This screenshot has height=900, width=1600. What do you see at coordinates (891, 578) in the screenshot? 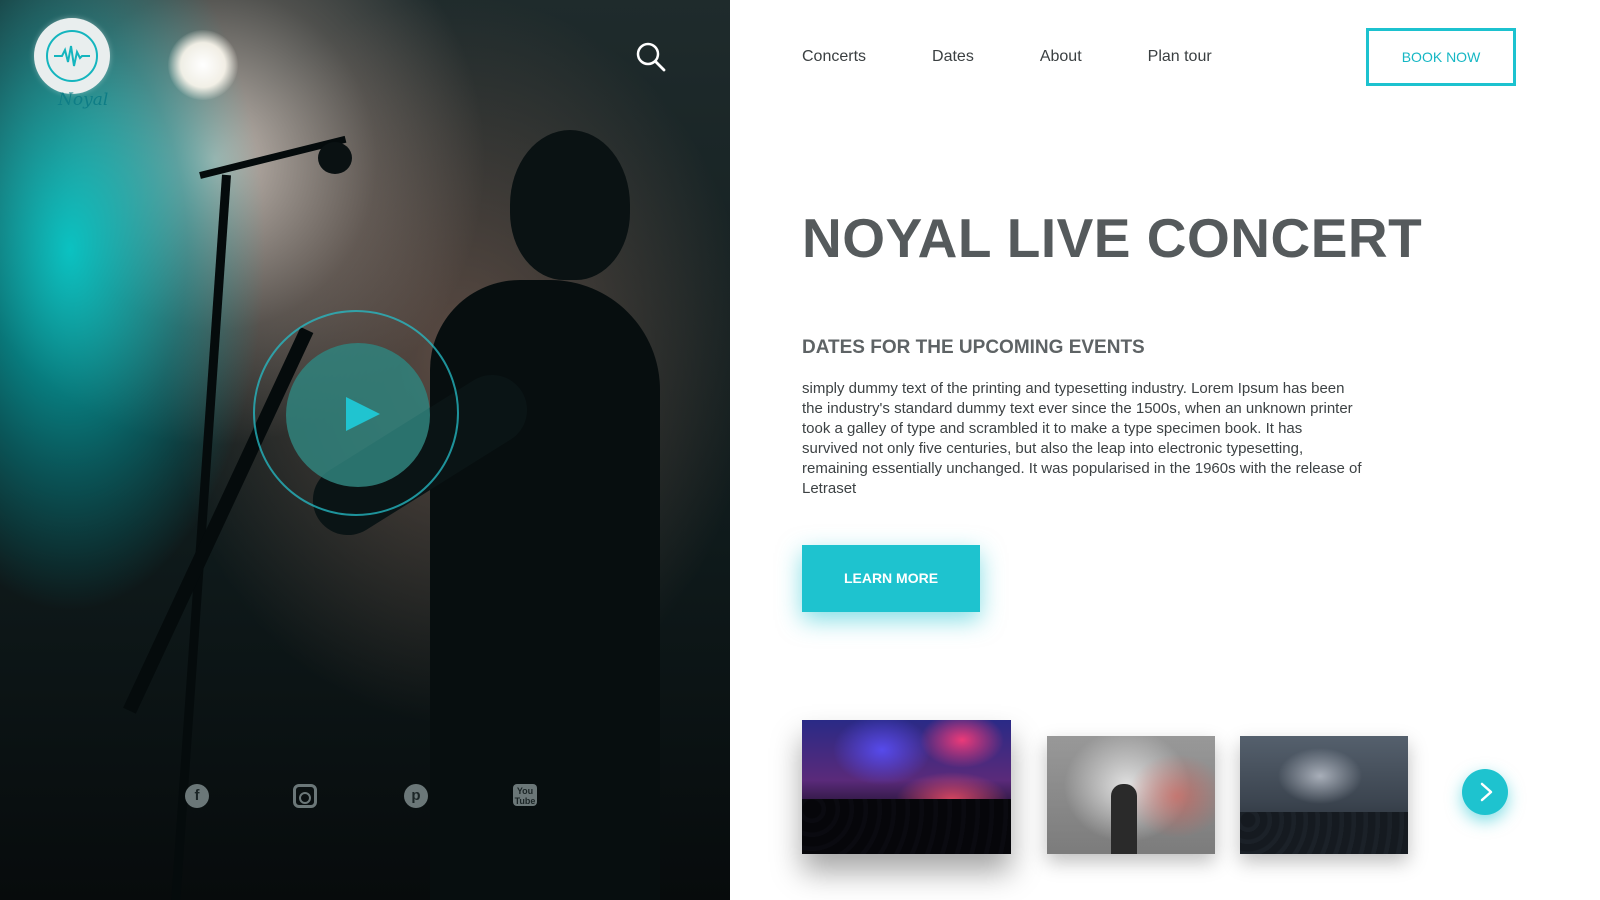
I see `learn-more-button: LEARN MORE` at bounding box center [891, 578].